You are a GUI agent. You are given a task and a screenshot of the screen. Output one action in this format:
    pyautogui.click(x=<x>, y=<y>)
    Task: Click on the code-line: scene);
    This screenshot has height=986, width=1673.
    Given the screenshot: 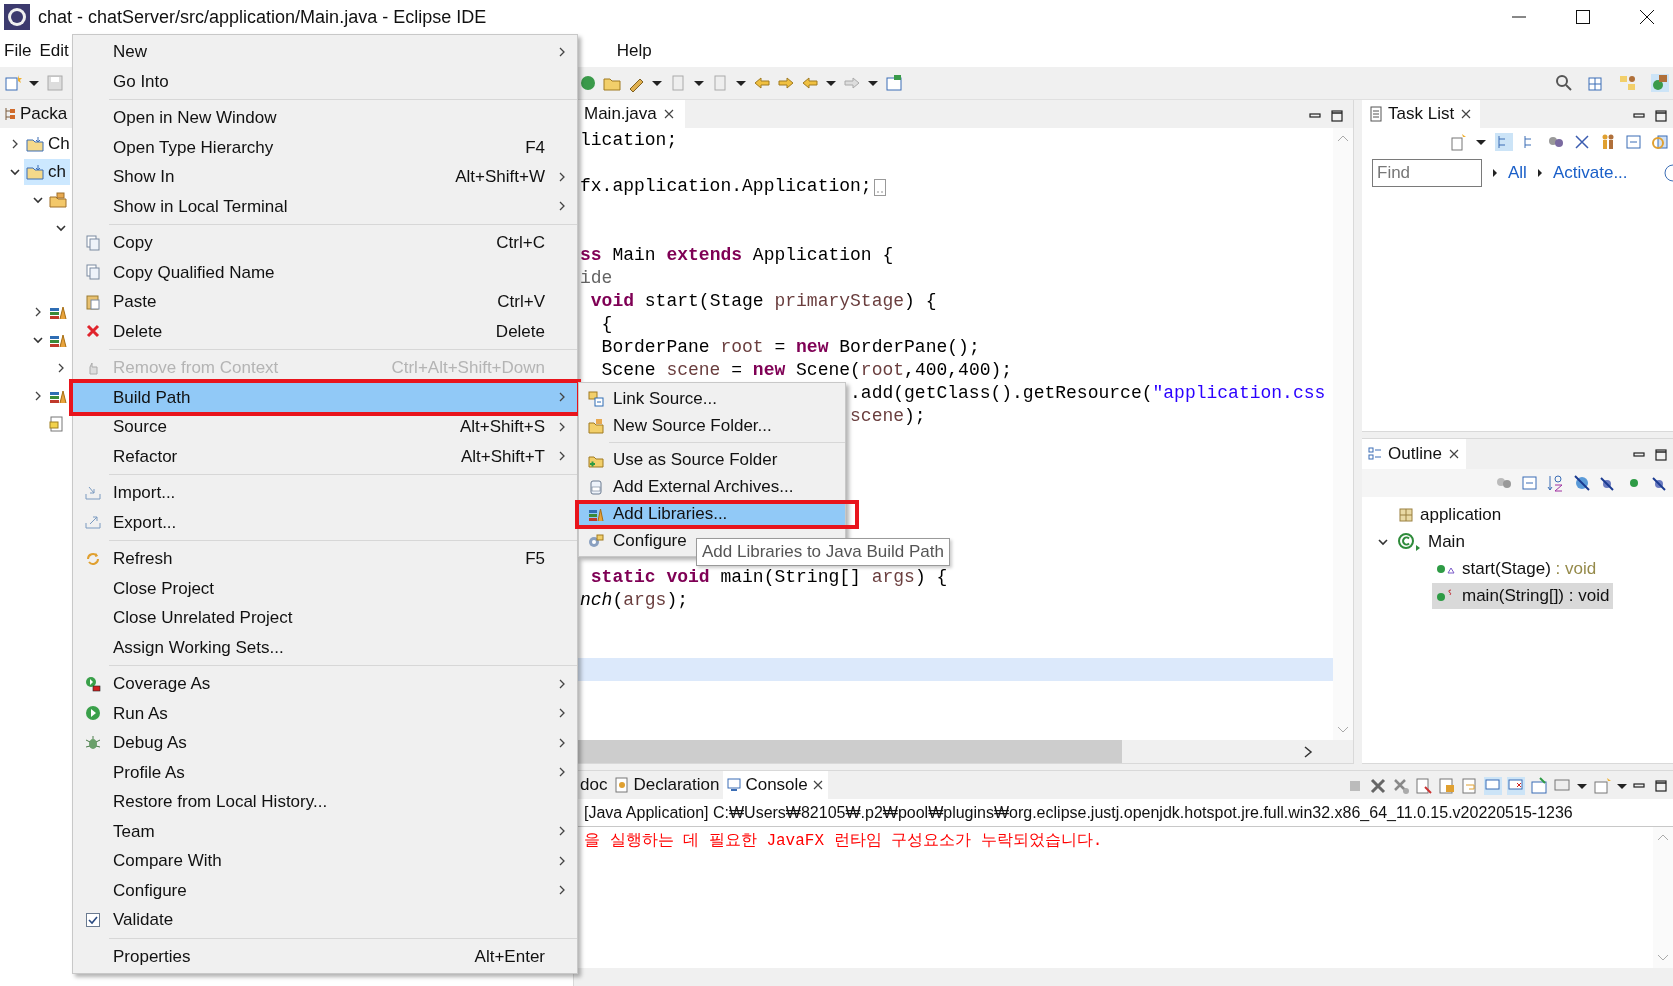 What is the action you would take?
    pyautogui.click(x=888, y=416)
    